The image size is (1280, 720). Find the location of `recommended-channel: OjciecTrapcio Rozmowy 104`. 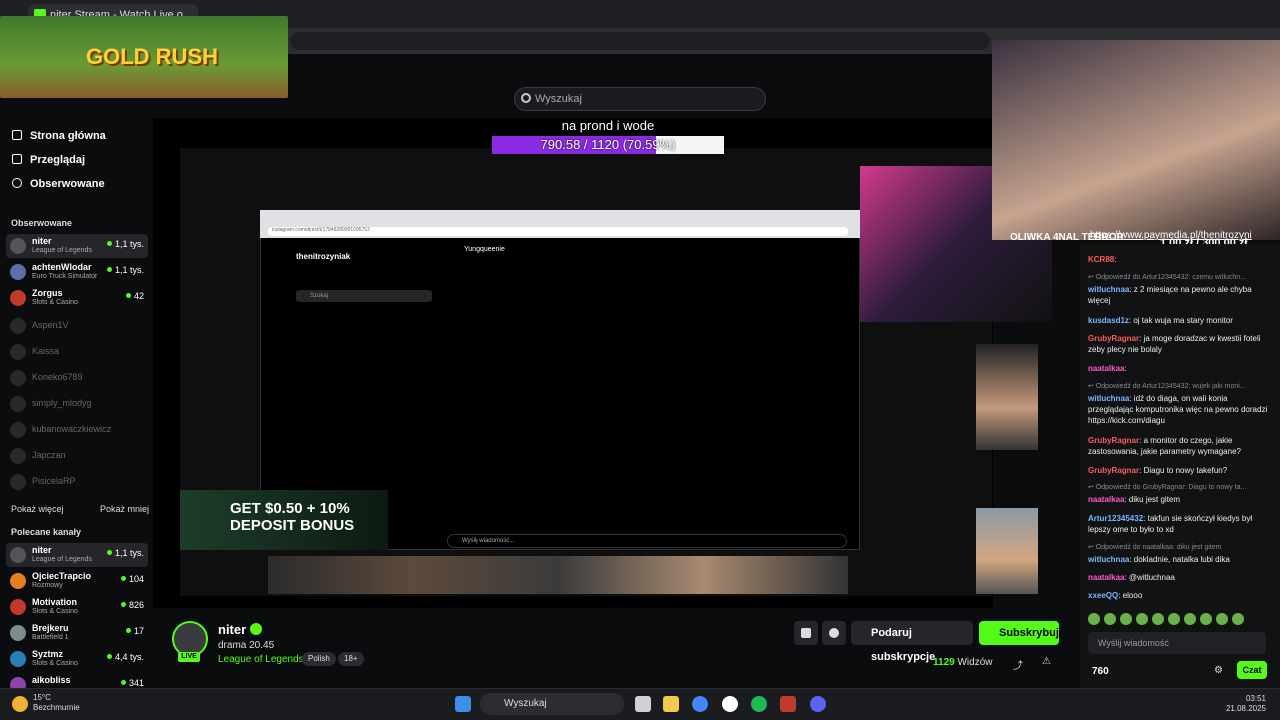

recommended-channel: OjciecTrapcio Rozmowy 104 is located at coordinates (77, 581).